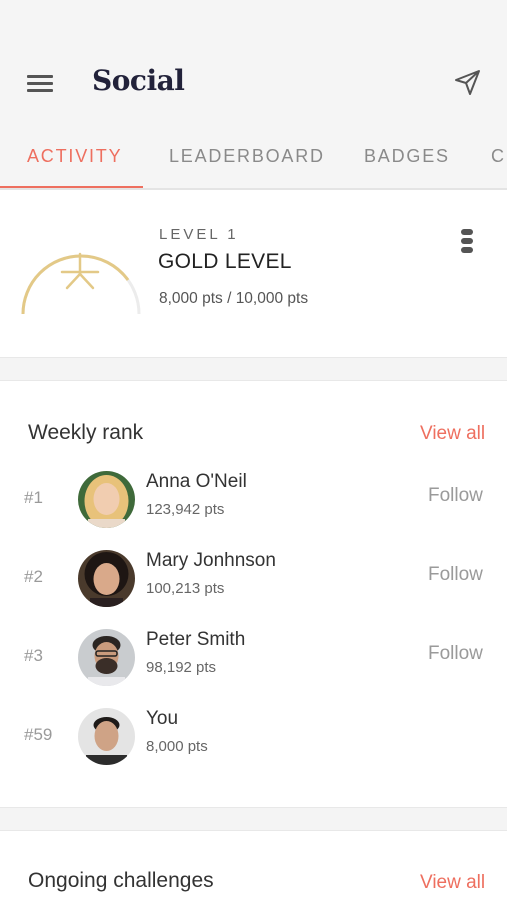 The height and width of the screenshot is (900, 507). What do you see at coordinates (162, 718) in the screenshot?
I see `user-name: You` at bounding box center [162, 718].